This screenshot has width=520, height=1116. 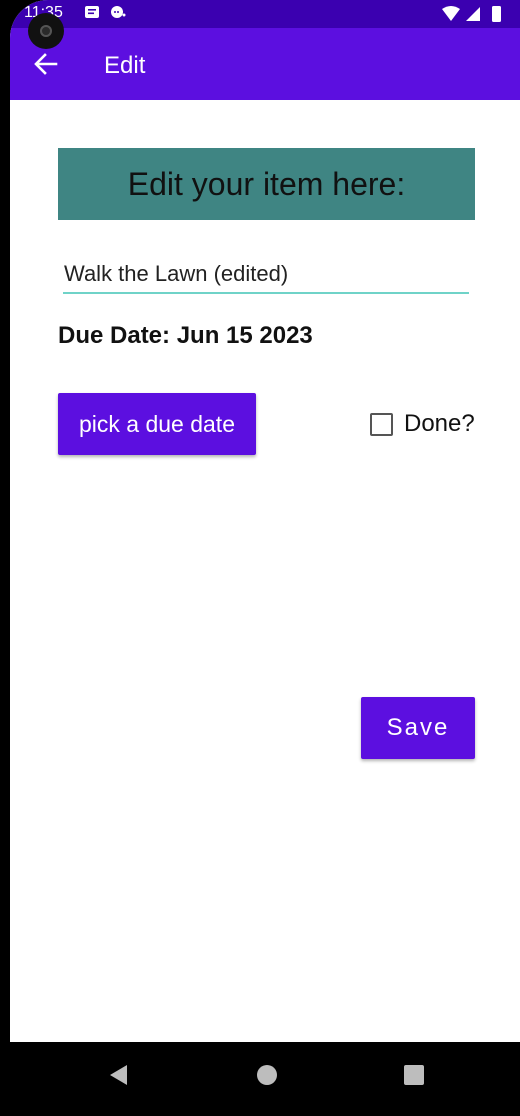 I want to click on message-notification-icon, so click(x=92, y=12).